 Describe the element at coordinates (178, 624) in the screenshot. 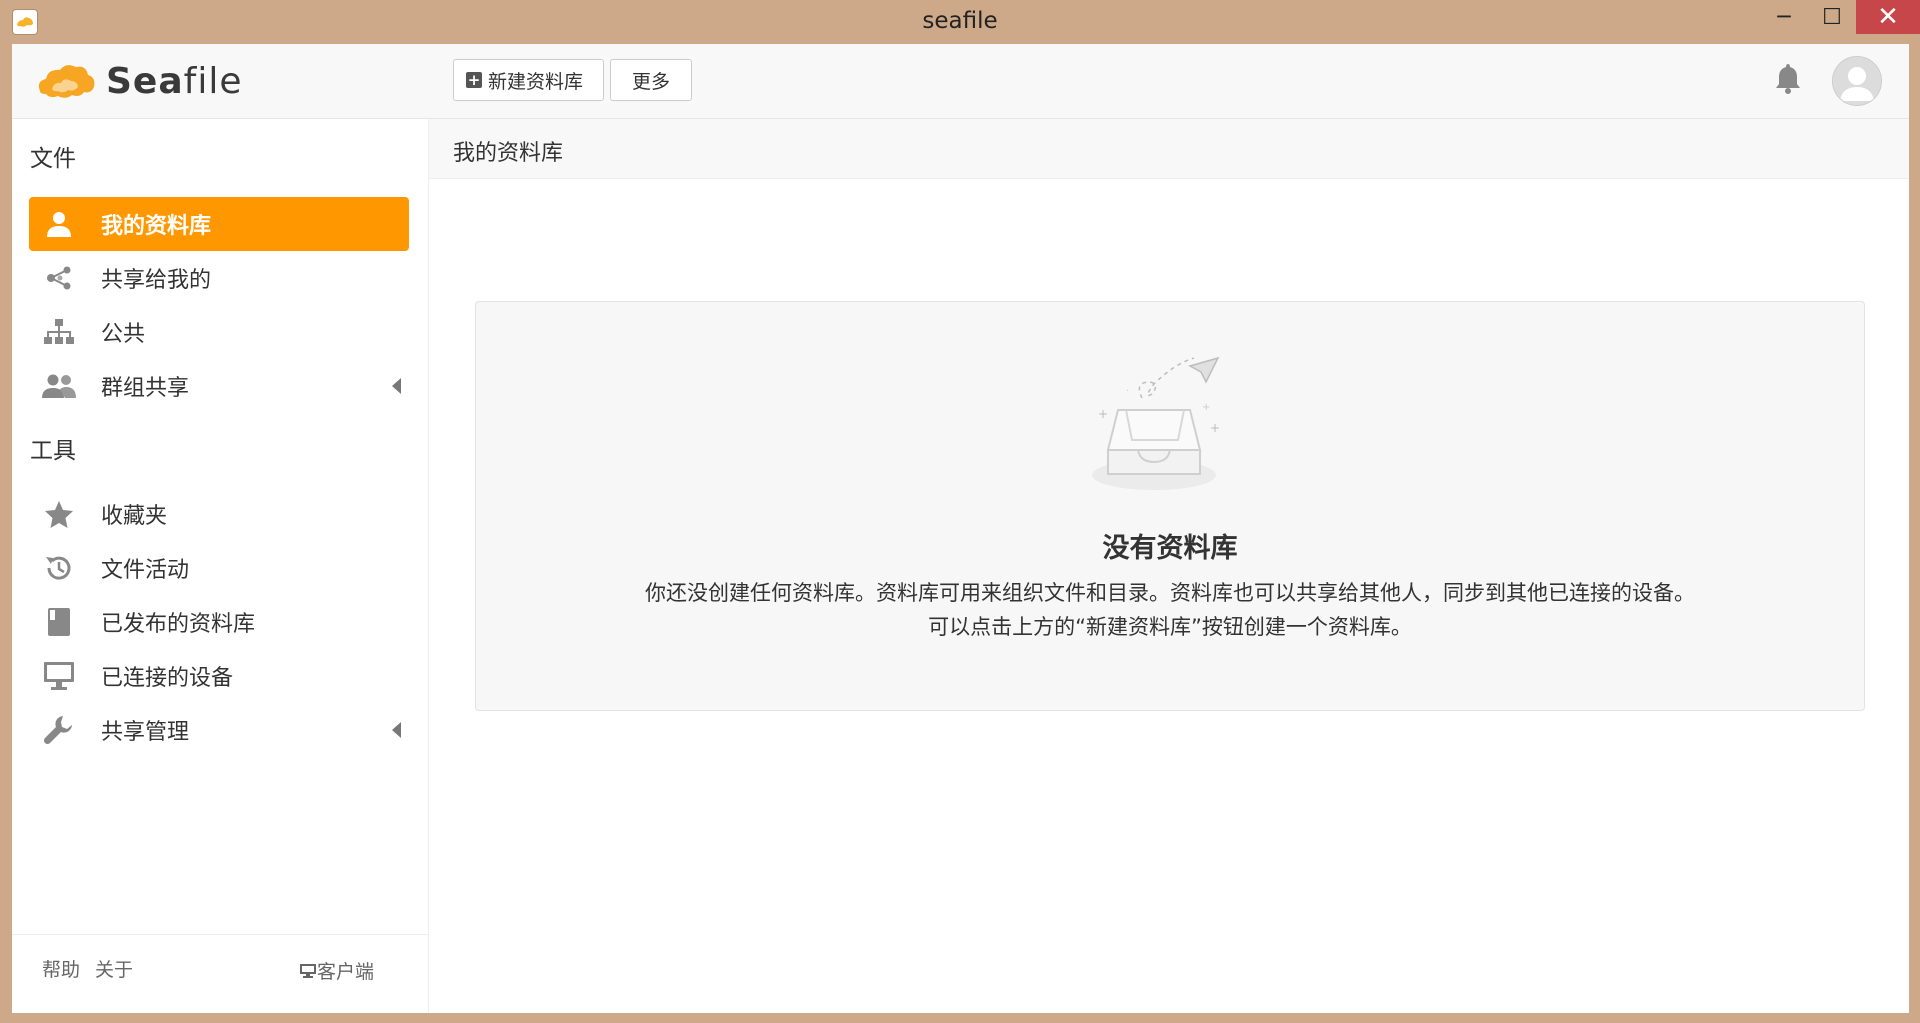

I see `sidebar-item-label: 已发布的资料库` at that location.